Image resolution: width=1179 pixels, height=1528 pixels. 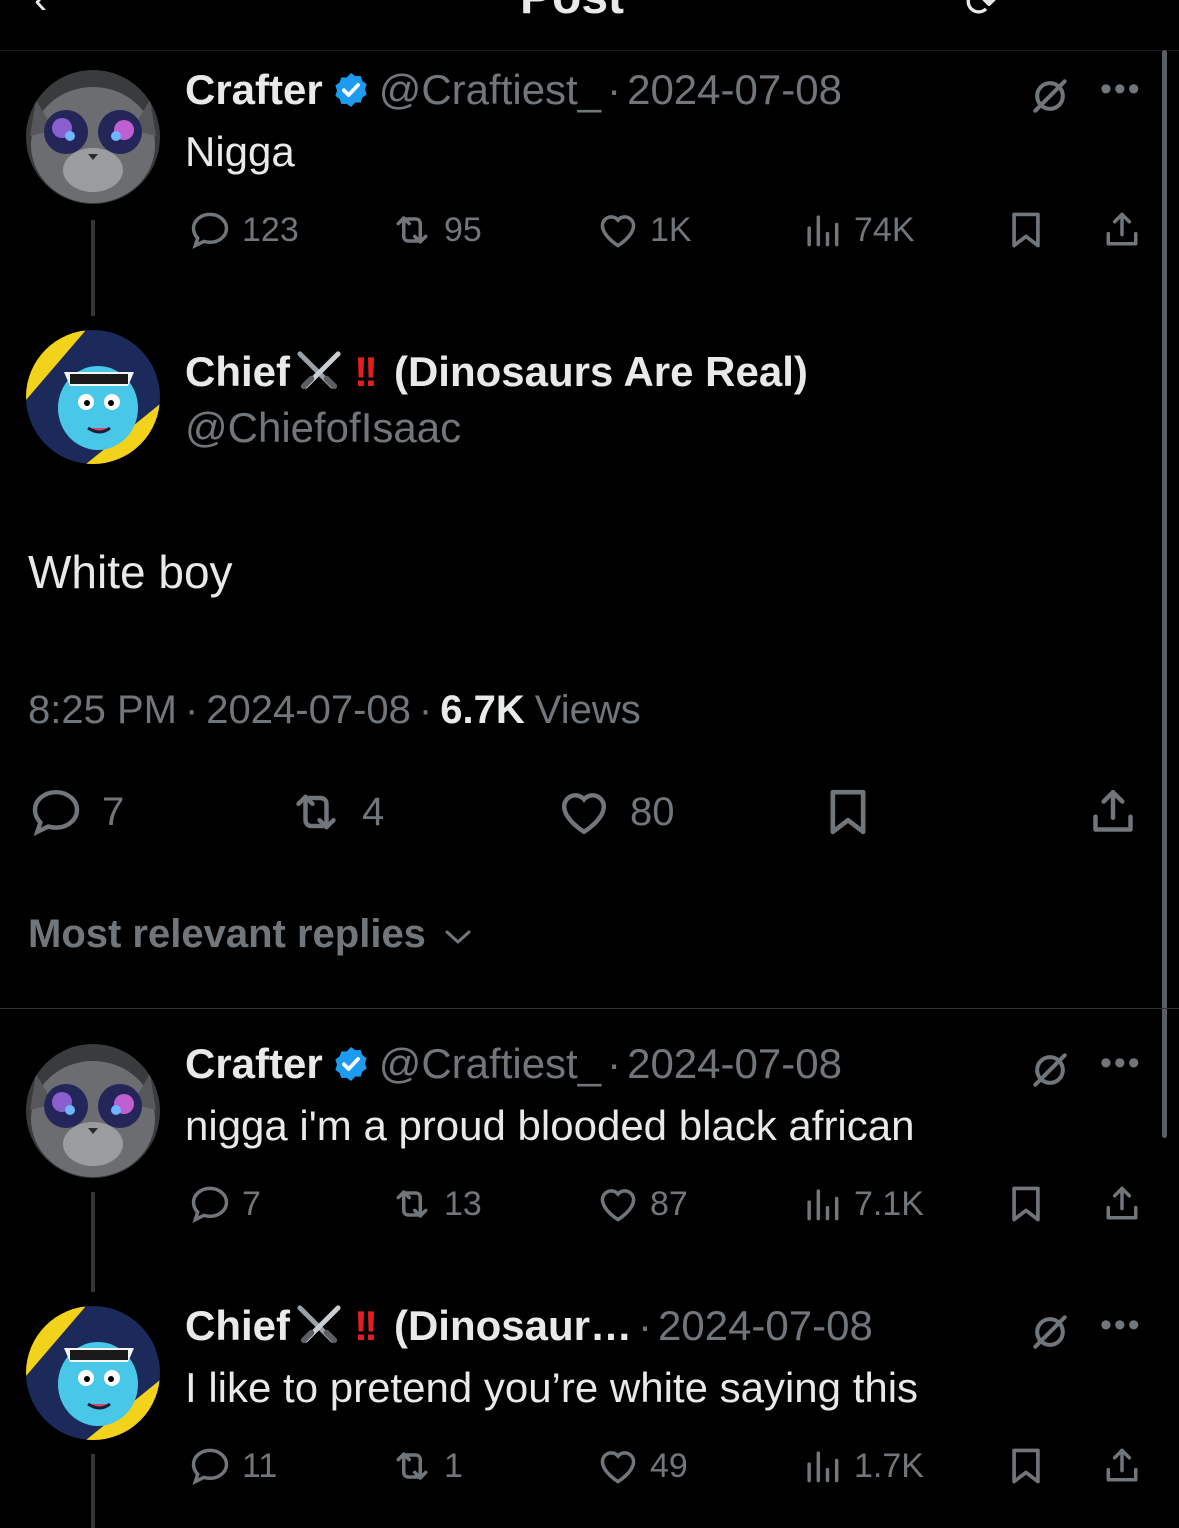 I want to click on like-button: 80, so click(x=615, y=812).